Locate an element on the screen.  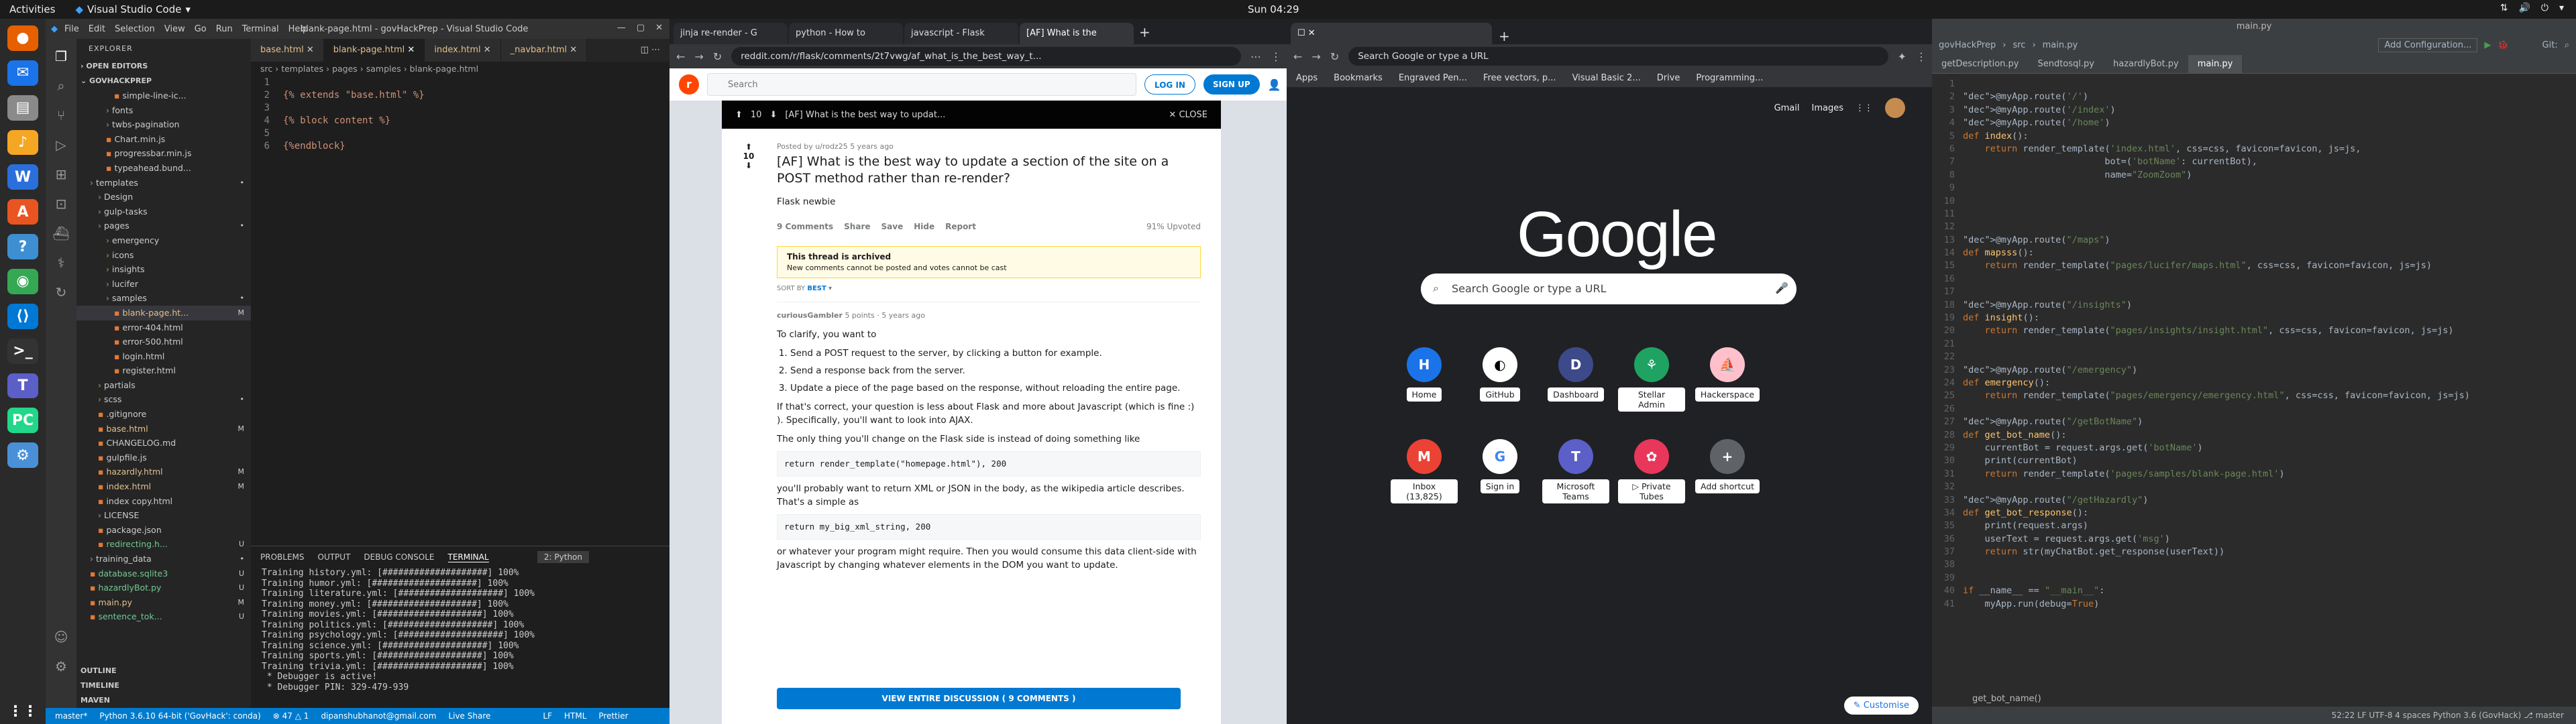
browser-tab: [AF] What is the is located at coordinates (1077, 33).